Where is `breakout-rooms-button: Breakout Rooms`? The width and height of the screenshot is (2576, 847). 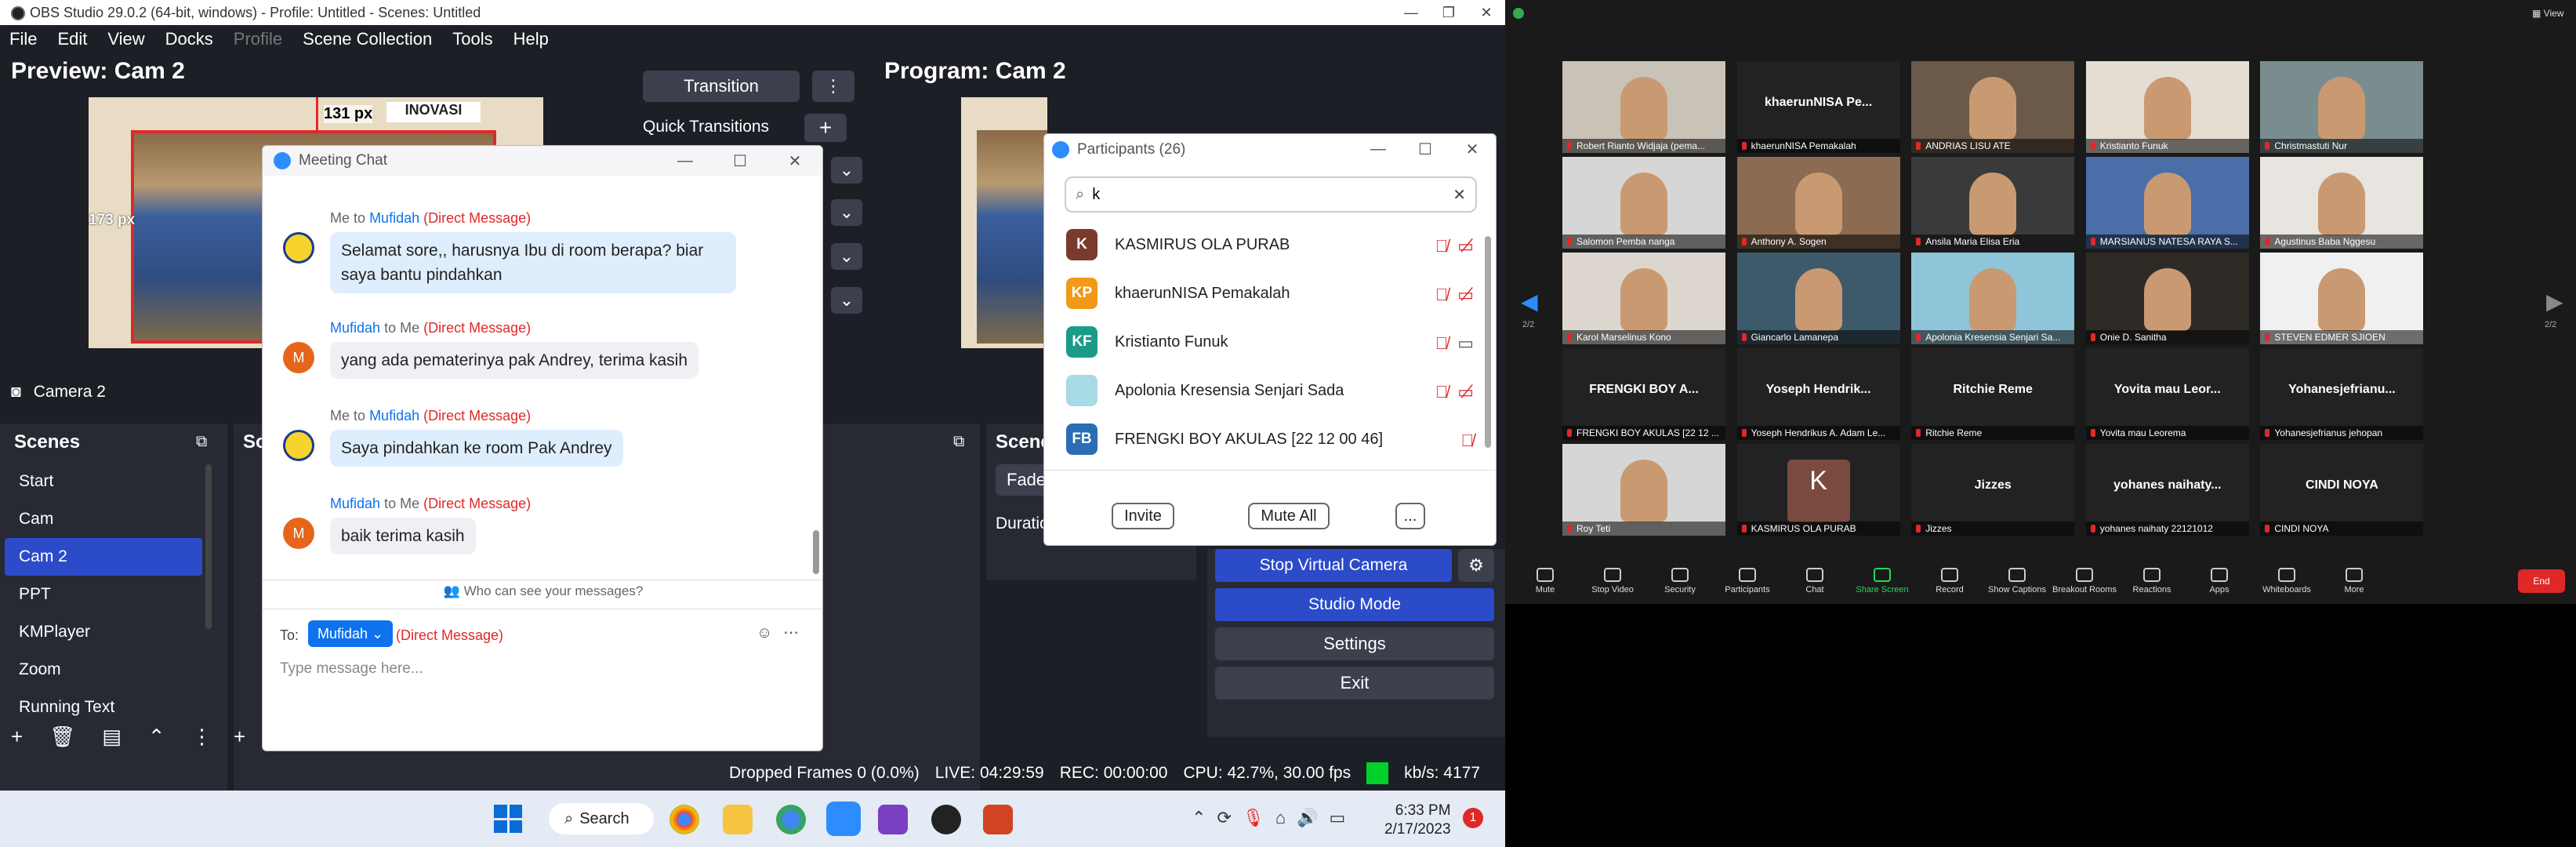 breakout-rooms-button: Breakout Rooms is located at coordinates (2084, 581).